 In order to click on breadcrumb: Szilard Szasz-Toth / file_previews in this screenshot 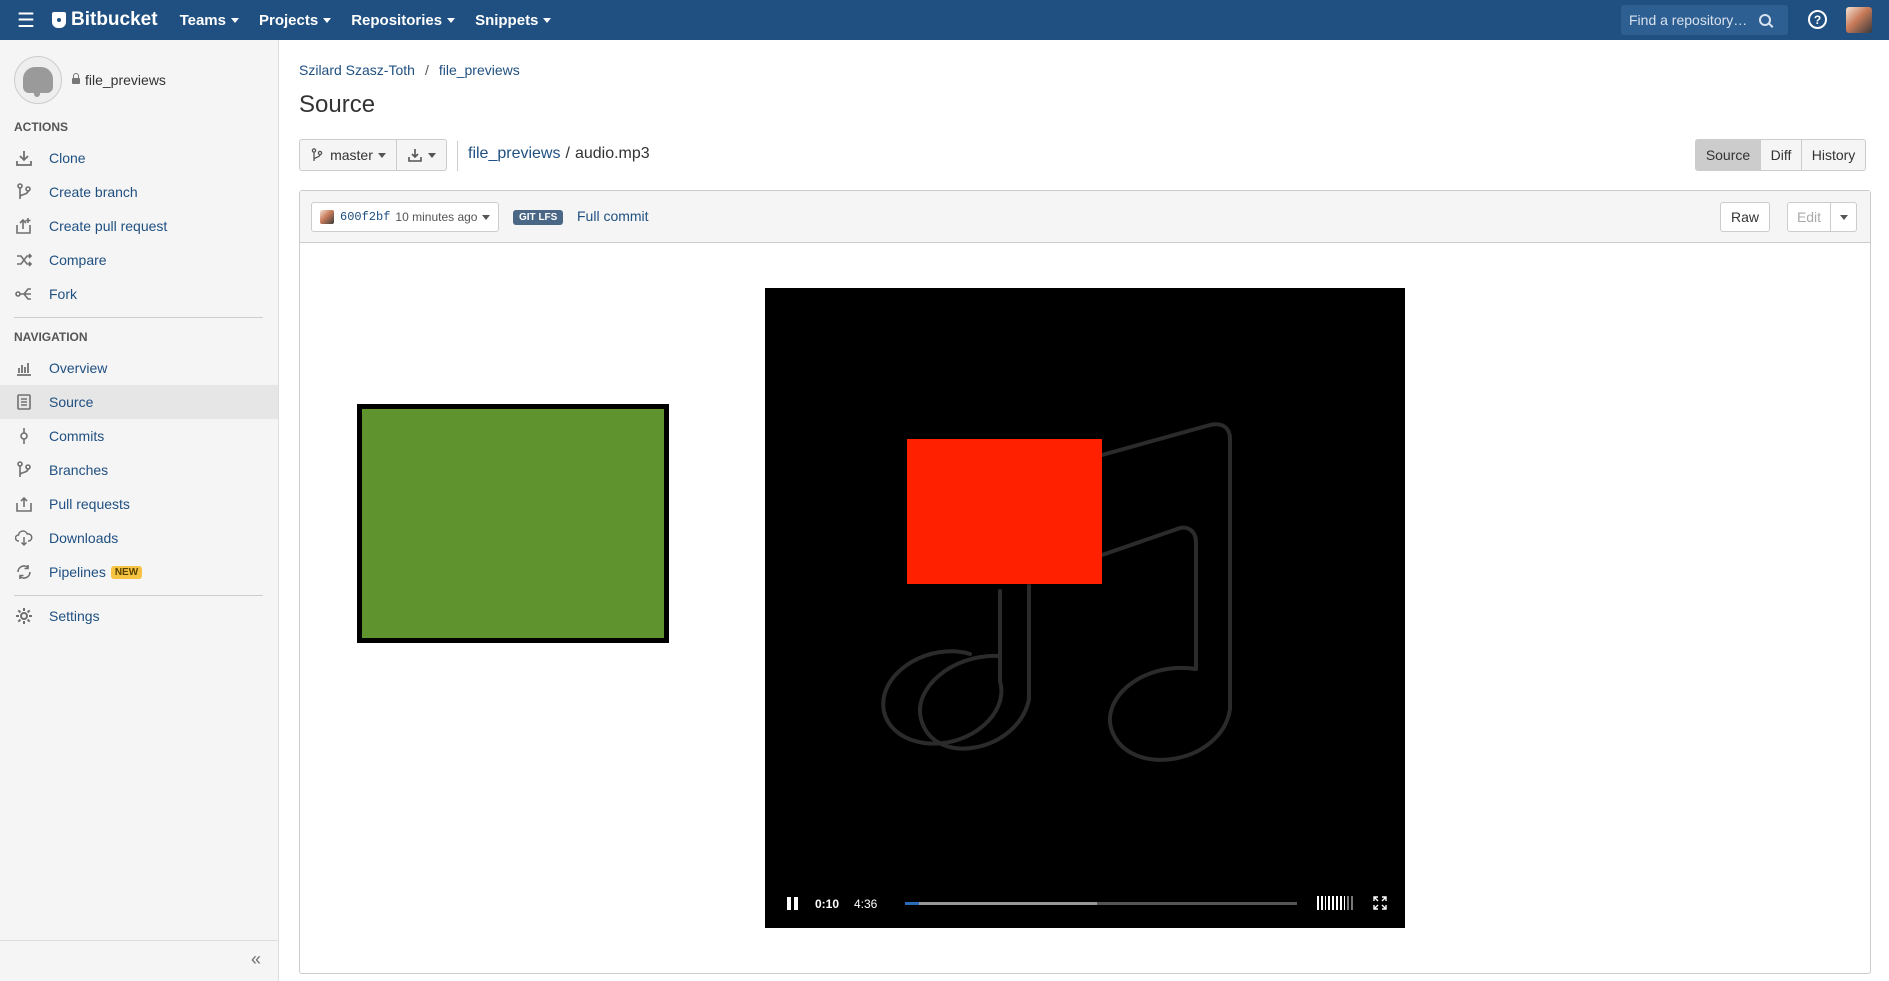, I will do `click(409, 70)`.